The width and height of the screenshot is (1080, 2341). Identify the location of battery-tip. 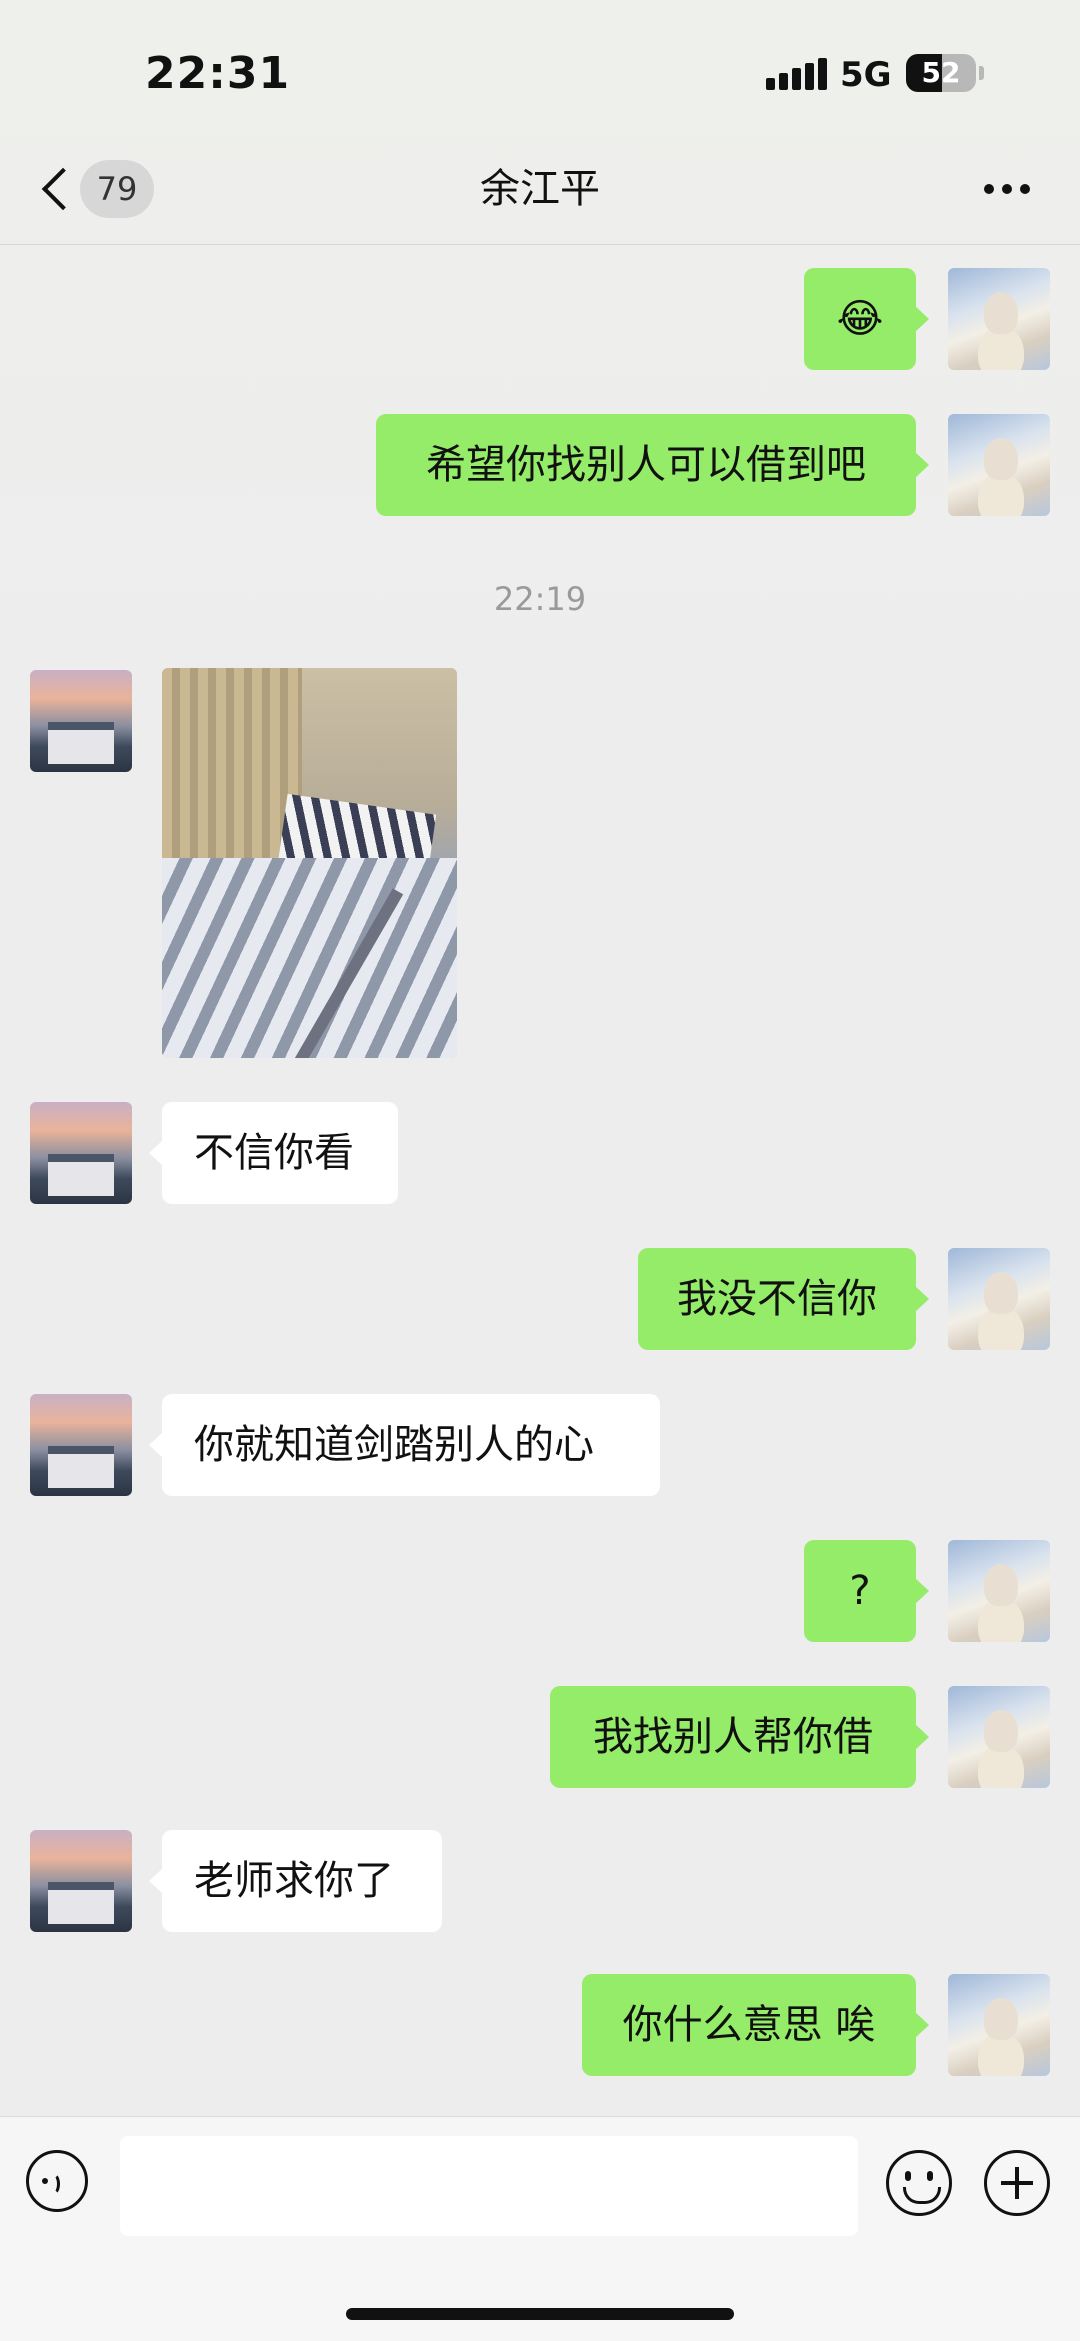
(981, 73).